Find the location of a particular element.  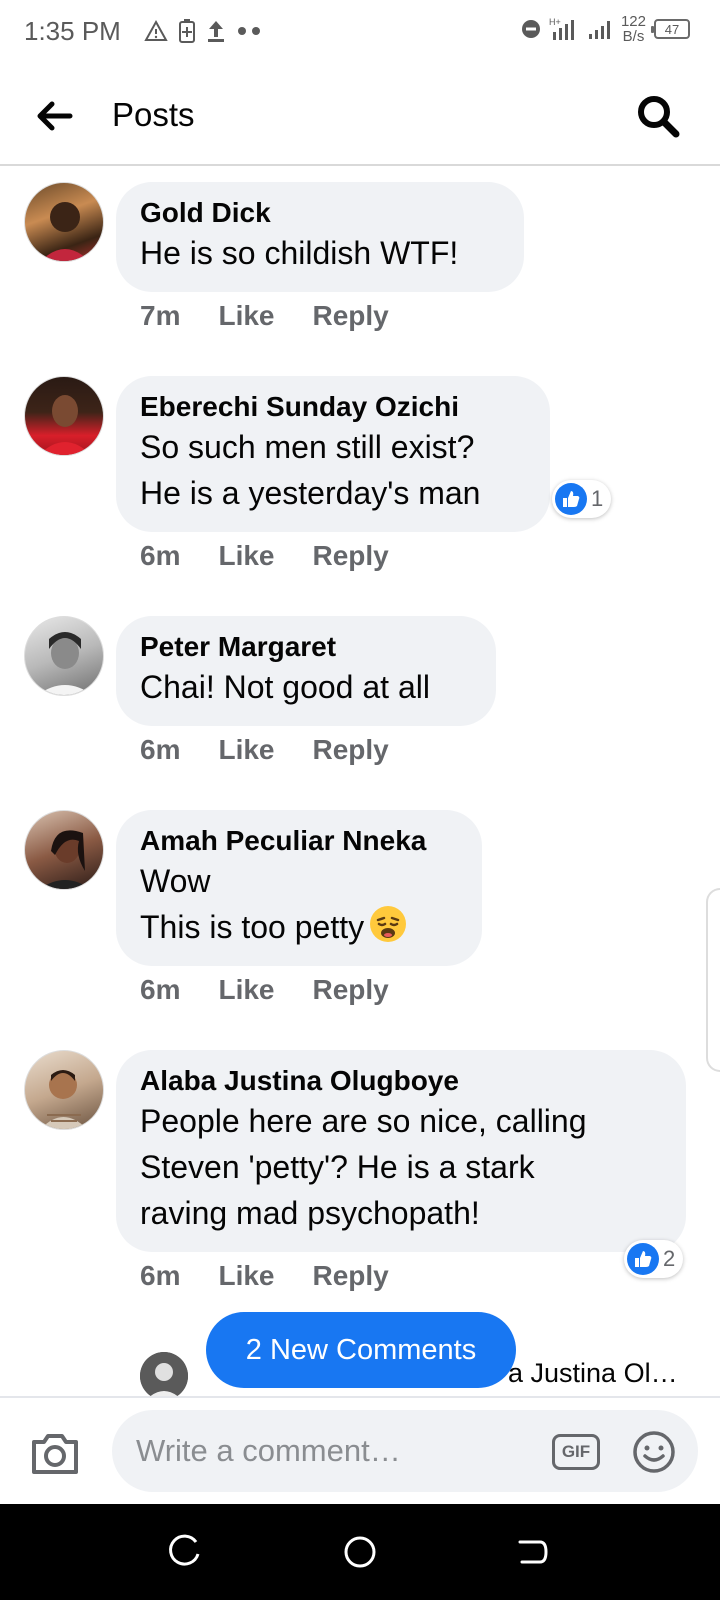

comment-text: He is a yesterday's man is located at coordinates (310, 493).